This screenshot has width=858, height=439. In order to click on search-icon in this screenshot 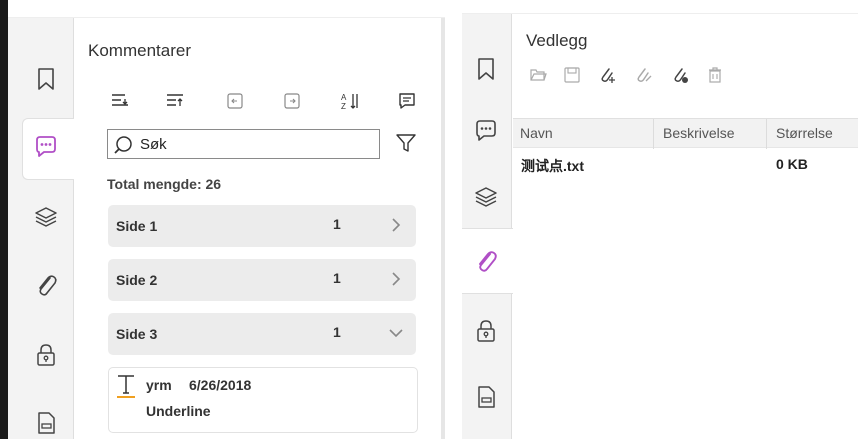, I will do `click(123, 145)`.